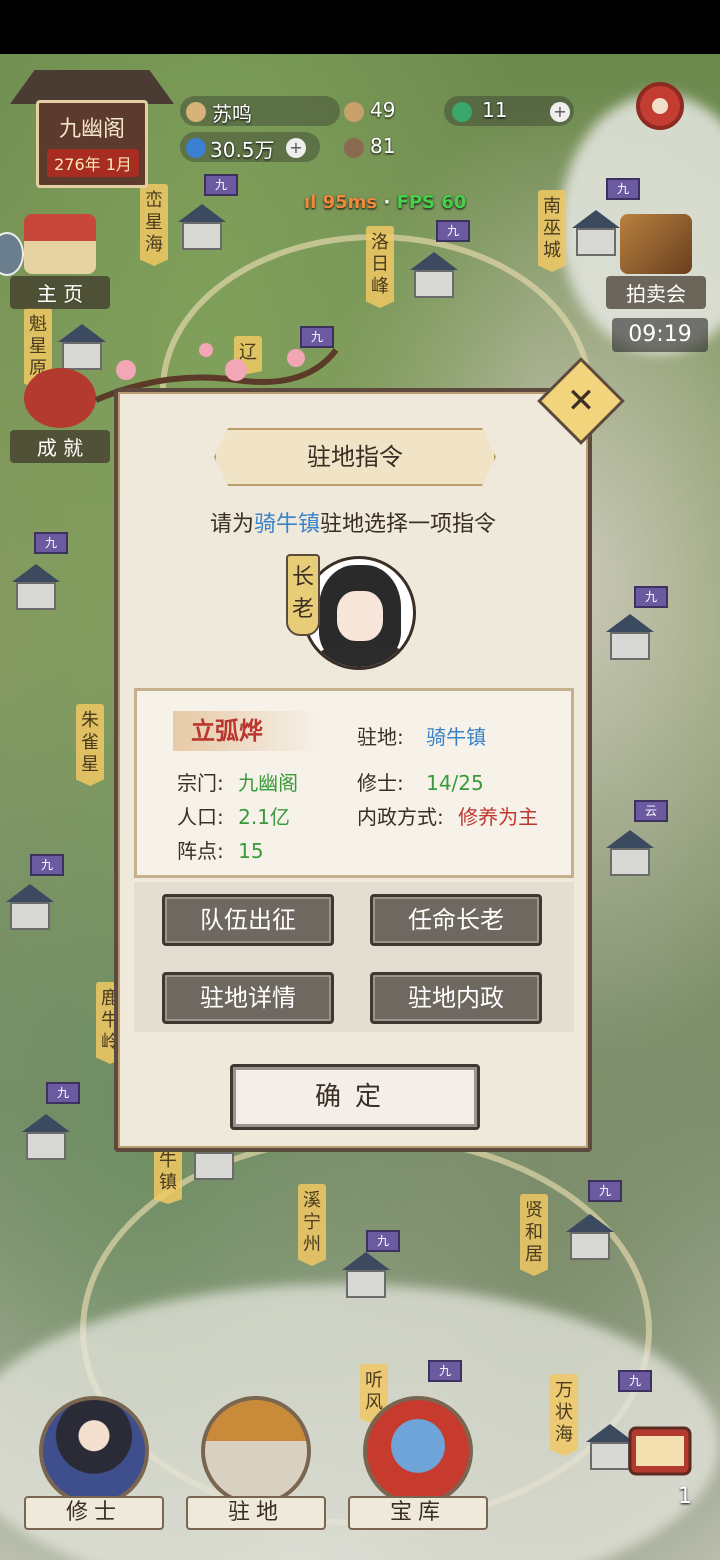 Image resolution: width=720 pixels, height=1560 pixels. What do you see at coordinates (196, 112) in the screenshot?
I see `player-icon` at bounding box center [196, 112].